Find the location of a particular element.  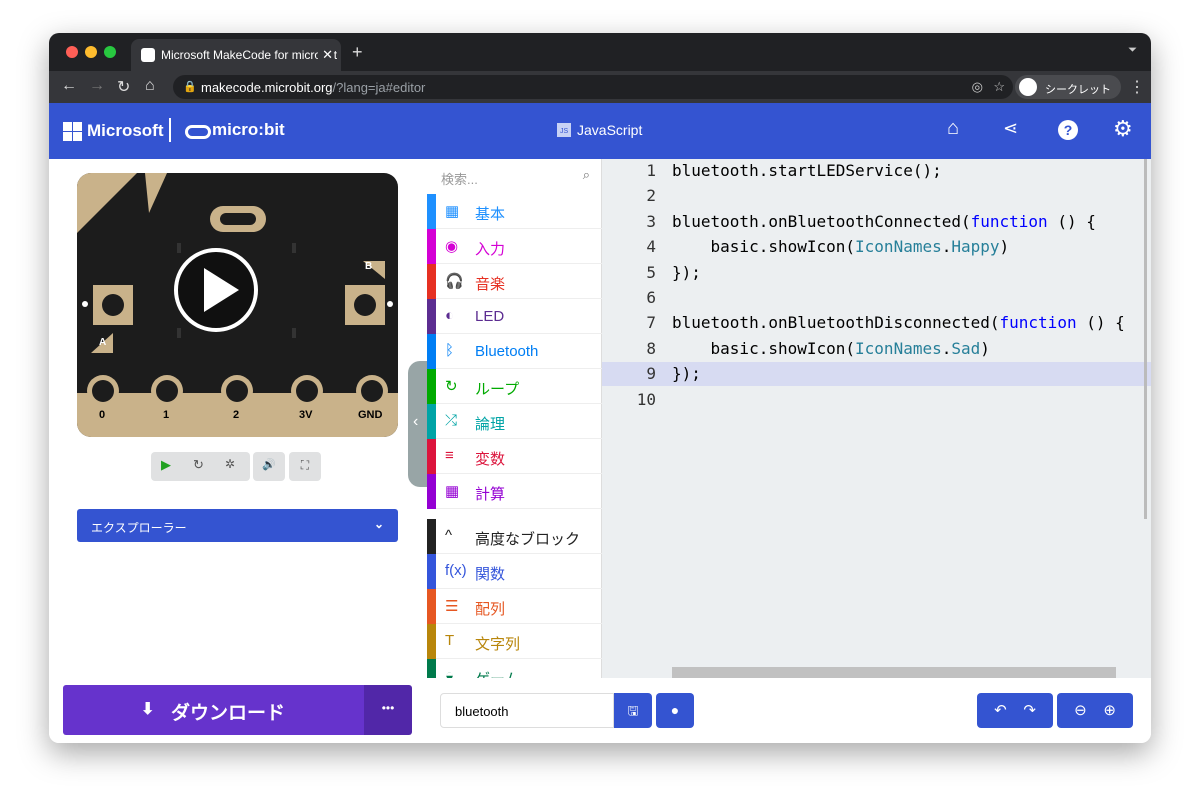

download-button: ⬇ ダウンロード is located at coordinates (213, 710).